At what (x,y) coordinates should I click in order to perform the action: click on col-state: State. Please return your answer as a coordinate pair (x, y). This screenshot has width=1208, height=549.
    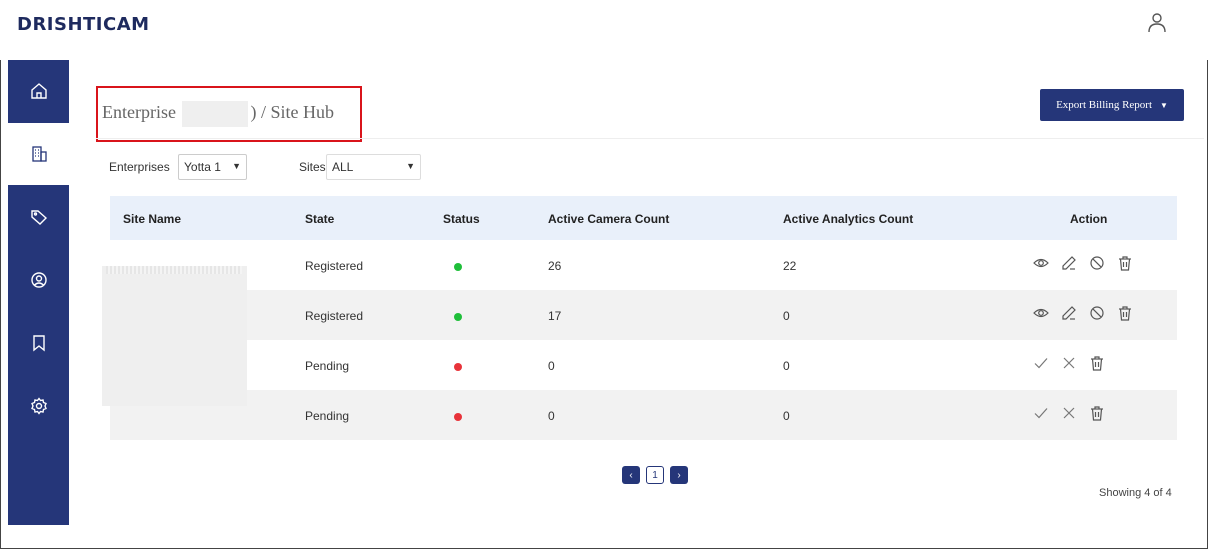
    Looking at the image, I should click on (319, 219).